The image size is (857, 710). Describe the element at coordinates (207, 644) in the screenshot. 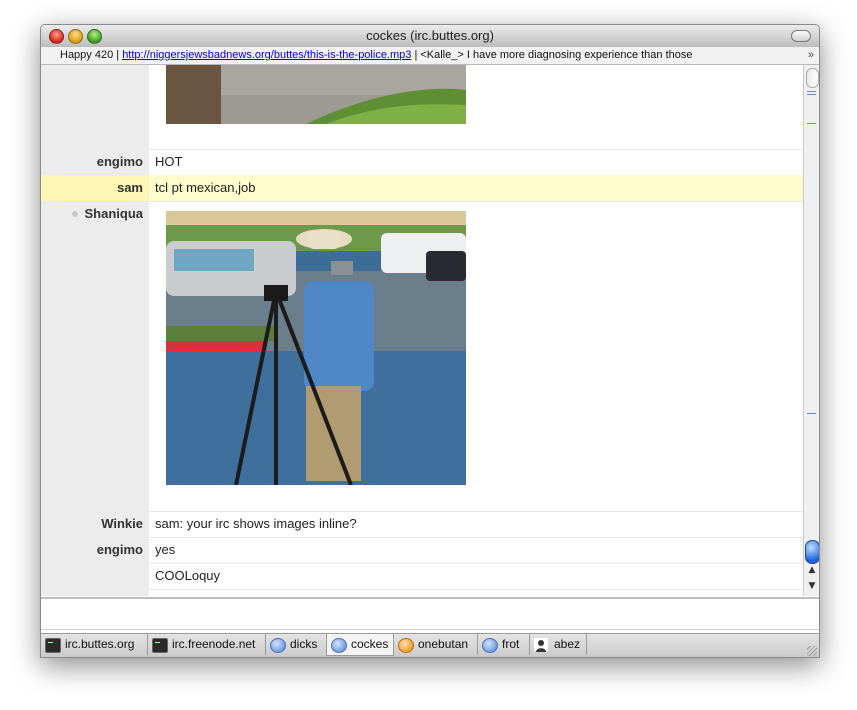

I see `tab-irc-freenode-net: irc.freenode.net` at that location.